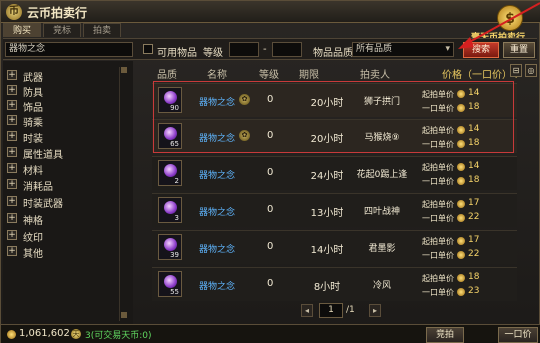  What do you see at coordinates (11, 334) in the screenshot?
I see `gold-coin-icon` at bounding box center [11, 334].